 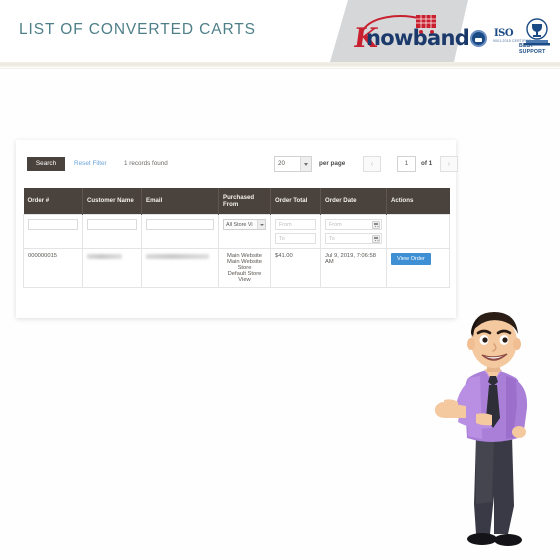 What do you see at coordinates (46, 164) in the screenshot?
I see `search-button: Search` at bounding box center [46, 164].